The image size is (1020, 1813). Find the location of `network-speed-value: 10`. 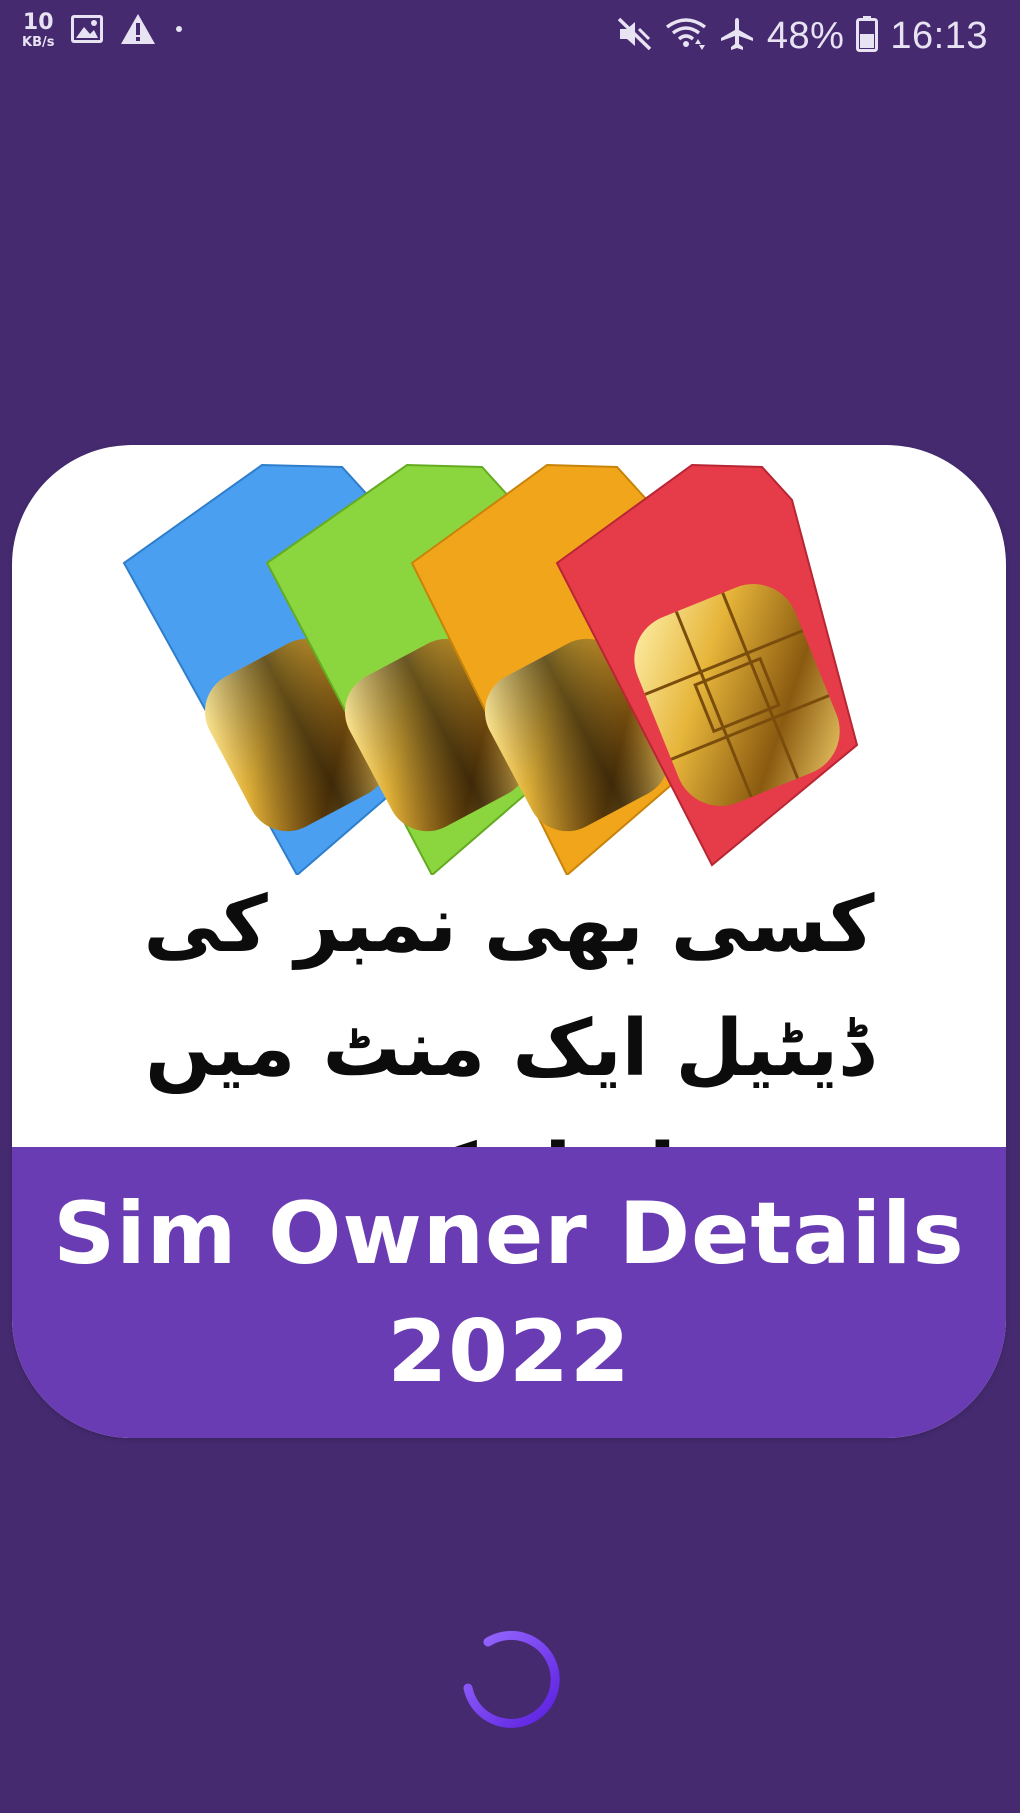

network-speed-value: 10 is located at coordinates (38, 22).